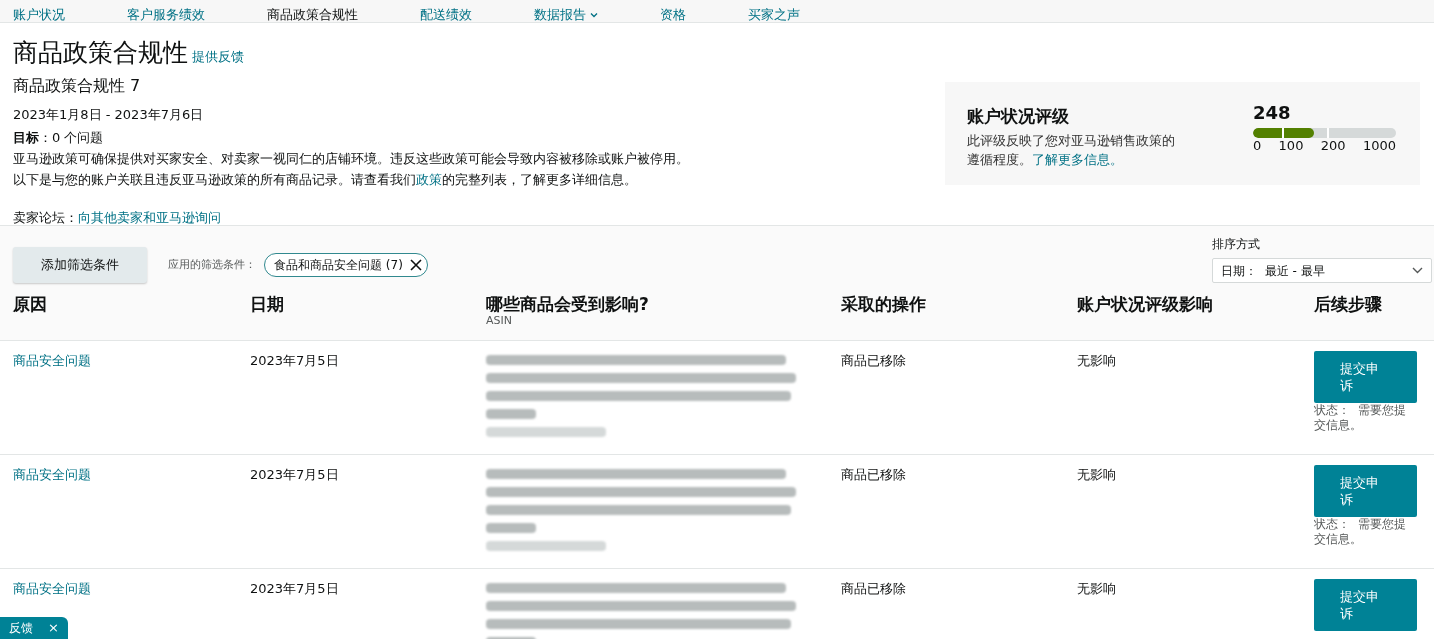 The height and width of the screenshot is (639, 1434). What do you see at coordinates (267, 304) in the screenshot?
I see `column-header: 日期` at bounding box center [267, 304].